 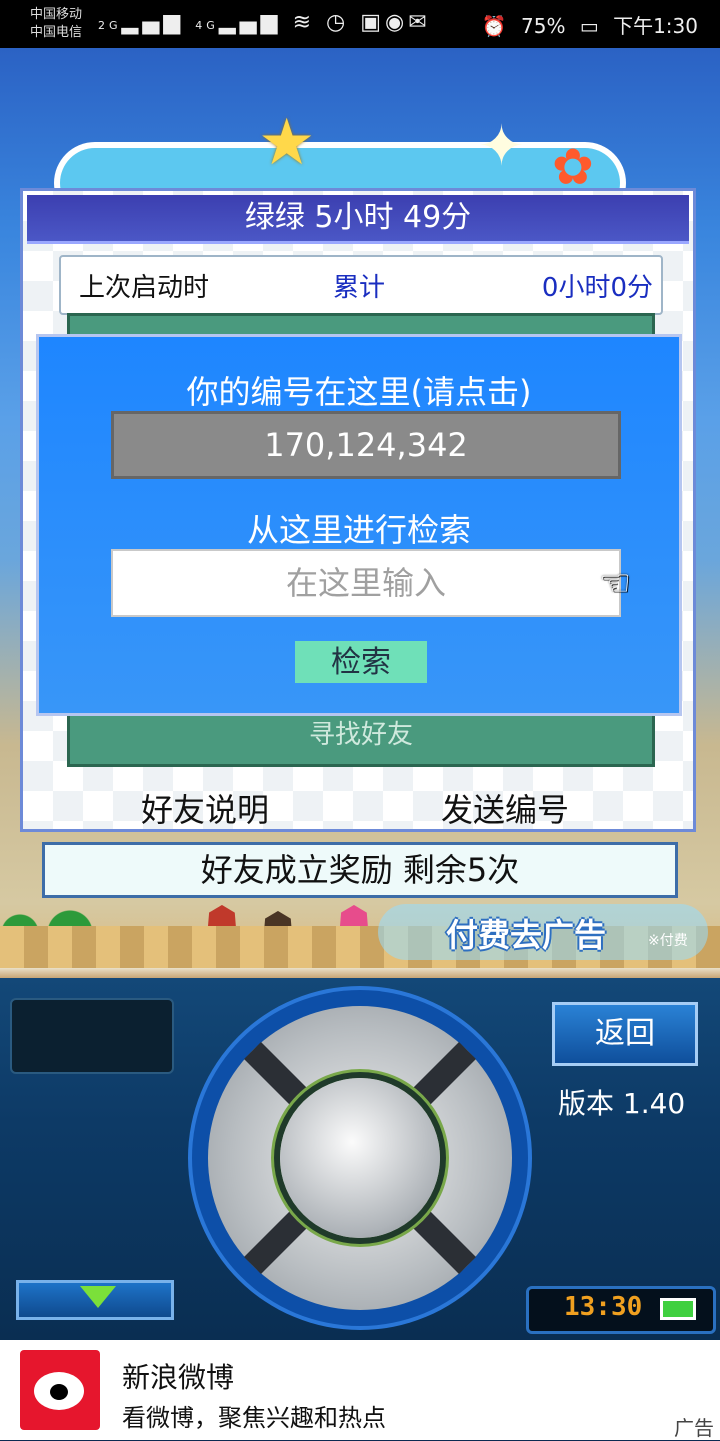 What do you see at coordinates (358, 530) in the screenshot?
I see `search-prompt: 从这里进行检索` at bounding box center [358, 530].